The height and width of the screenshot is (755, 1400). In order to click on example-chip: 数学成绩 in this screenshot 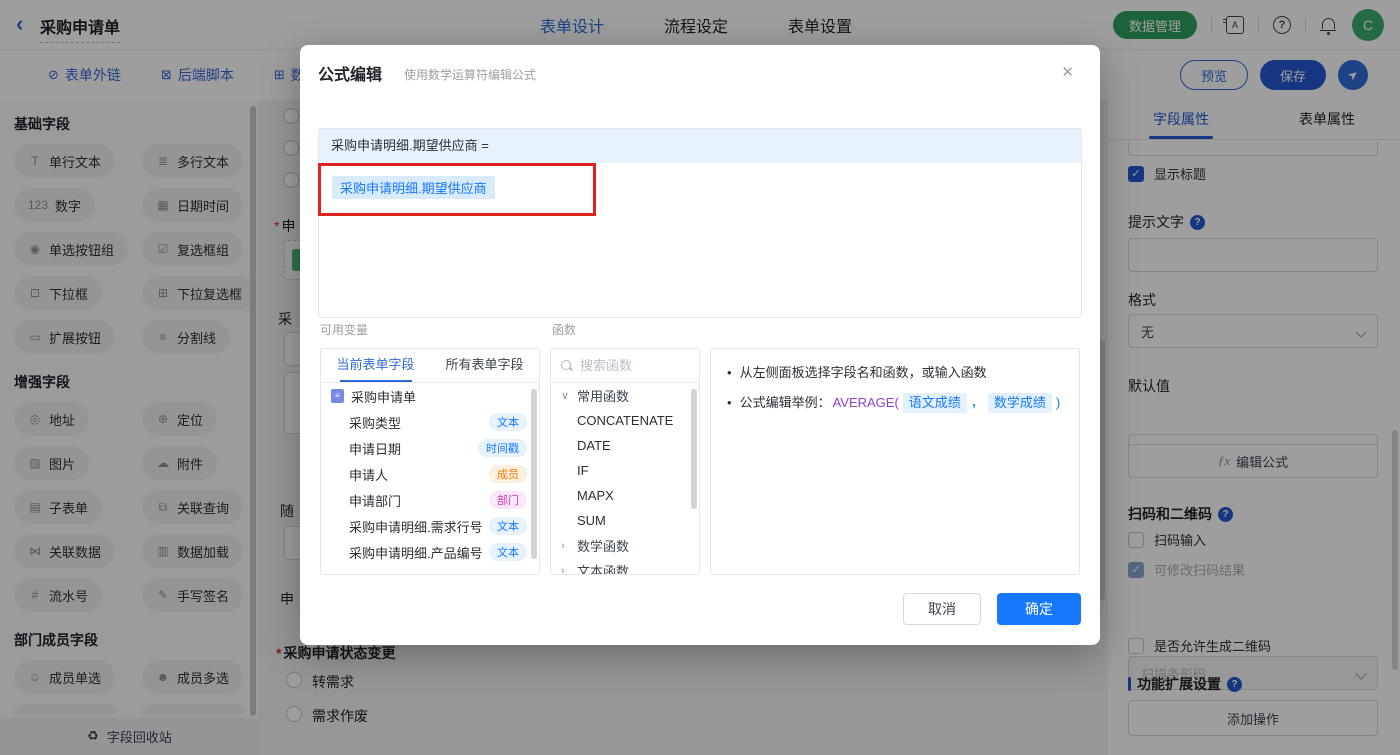, I will do `click(1019, 403)`.